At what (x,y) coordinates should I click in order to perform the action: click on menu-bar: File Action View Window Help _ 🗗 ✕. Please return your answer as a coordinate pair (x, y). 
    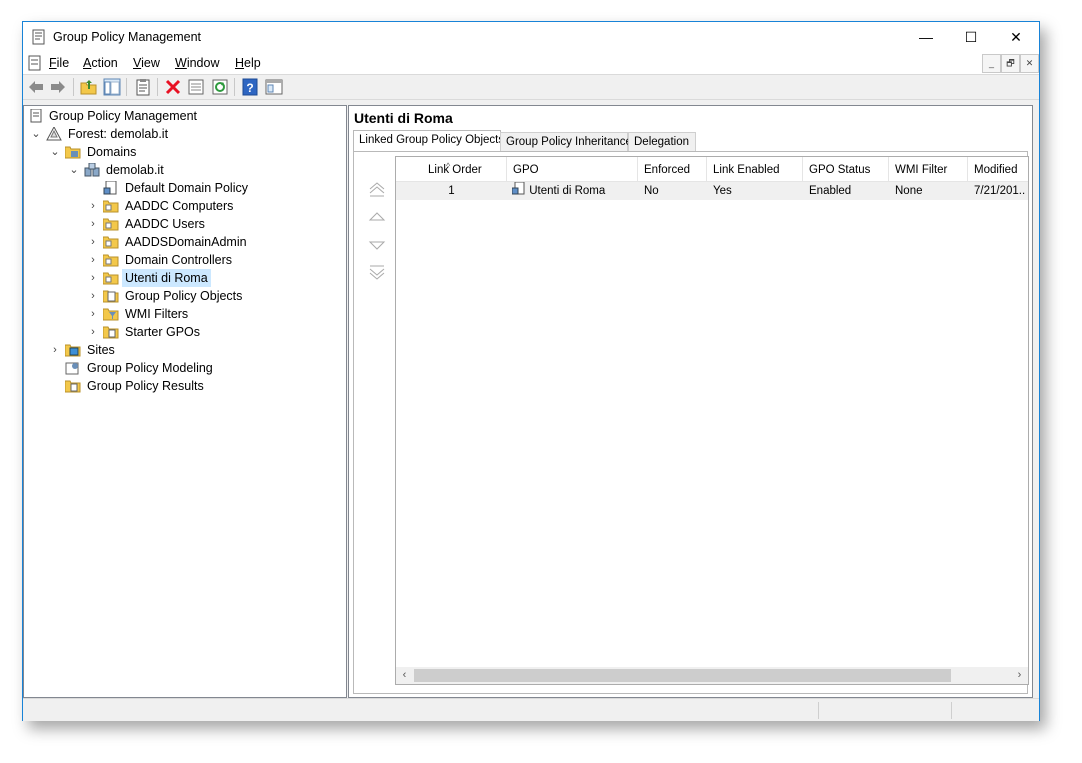
    Looking at the image, I should click on (531, 63).